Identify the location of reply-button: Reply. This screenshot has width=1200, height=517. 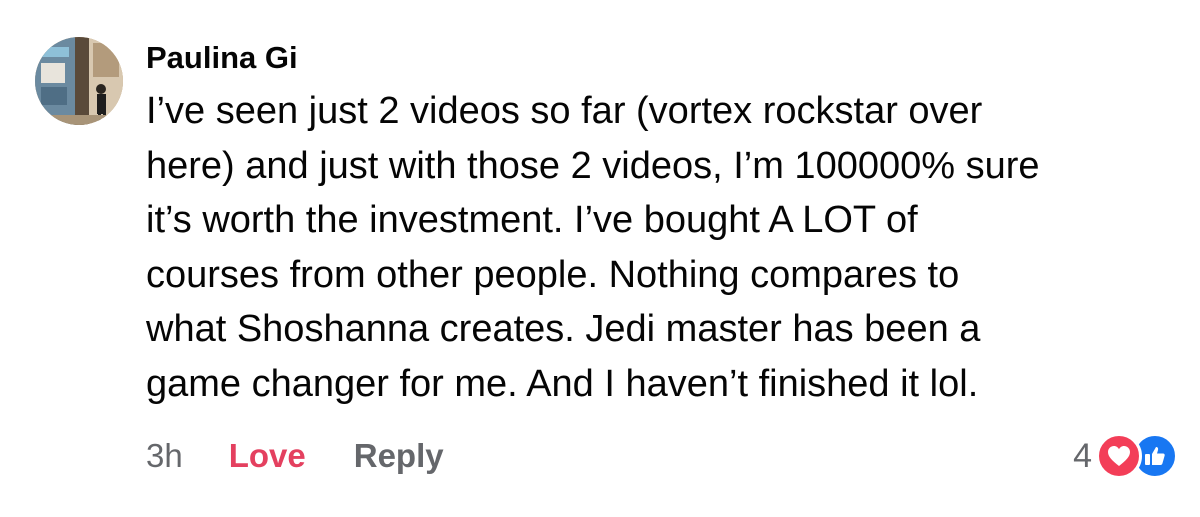
(399, 456).